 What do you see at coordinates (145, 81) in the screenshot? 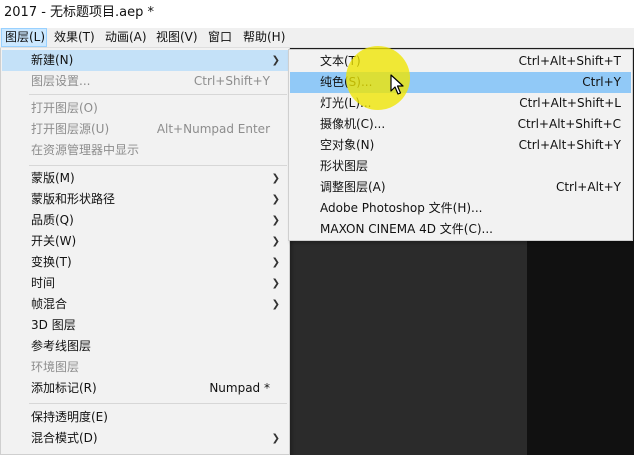
I see `menu-item-layer-settings: 图层设置... Ctrl+Shift+Y` at bounding box center [145, 81].